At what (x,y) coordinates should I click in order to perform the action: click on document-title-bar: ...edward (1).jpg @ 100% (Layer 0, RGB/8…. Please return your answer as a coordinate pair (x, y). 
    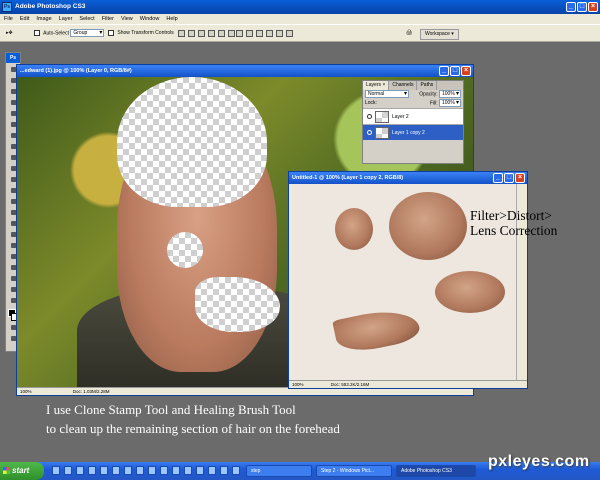
    Looking at the image, I should click on (245, 71).